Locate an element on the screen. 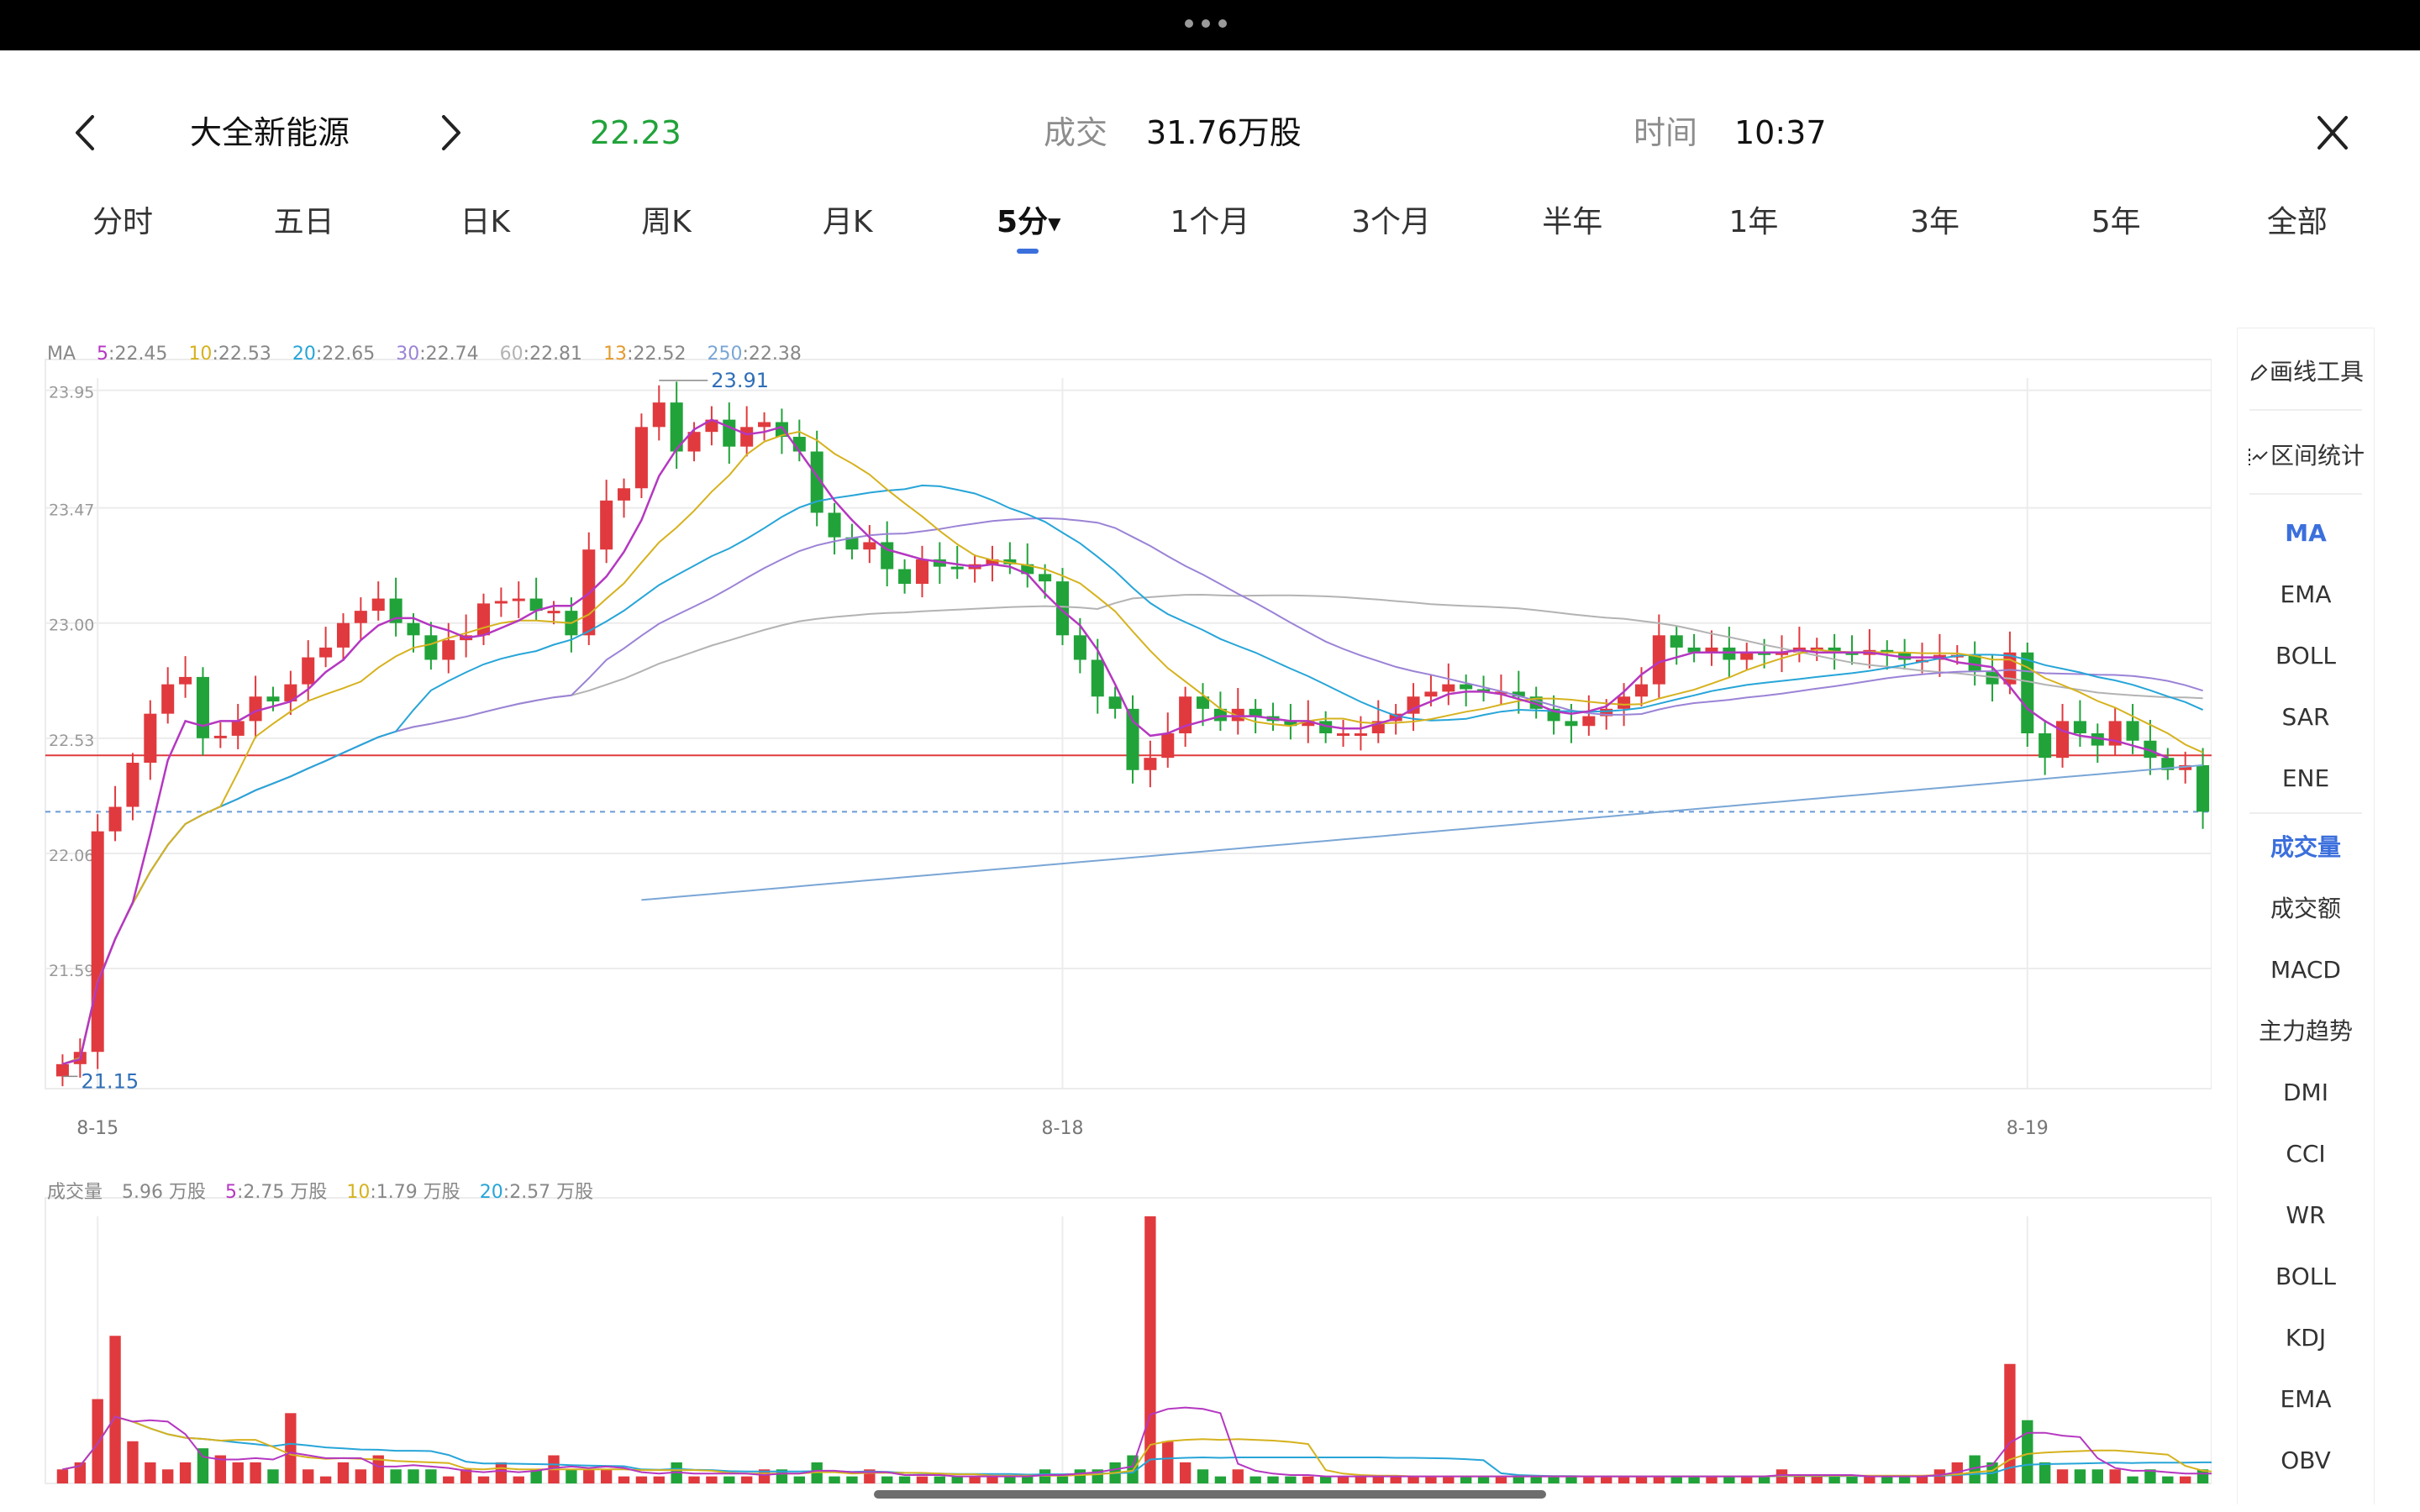  sub-indicator-cci: CCI is located at coordinates (2306, 1154).